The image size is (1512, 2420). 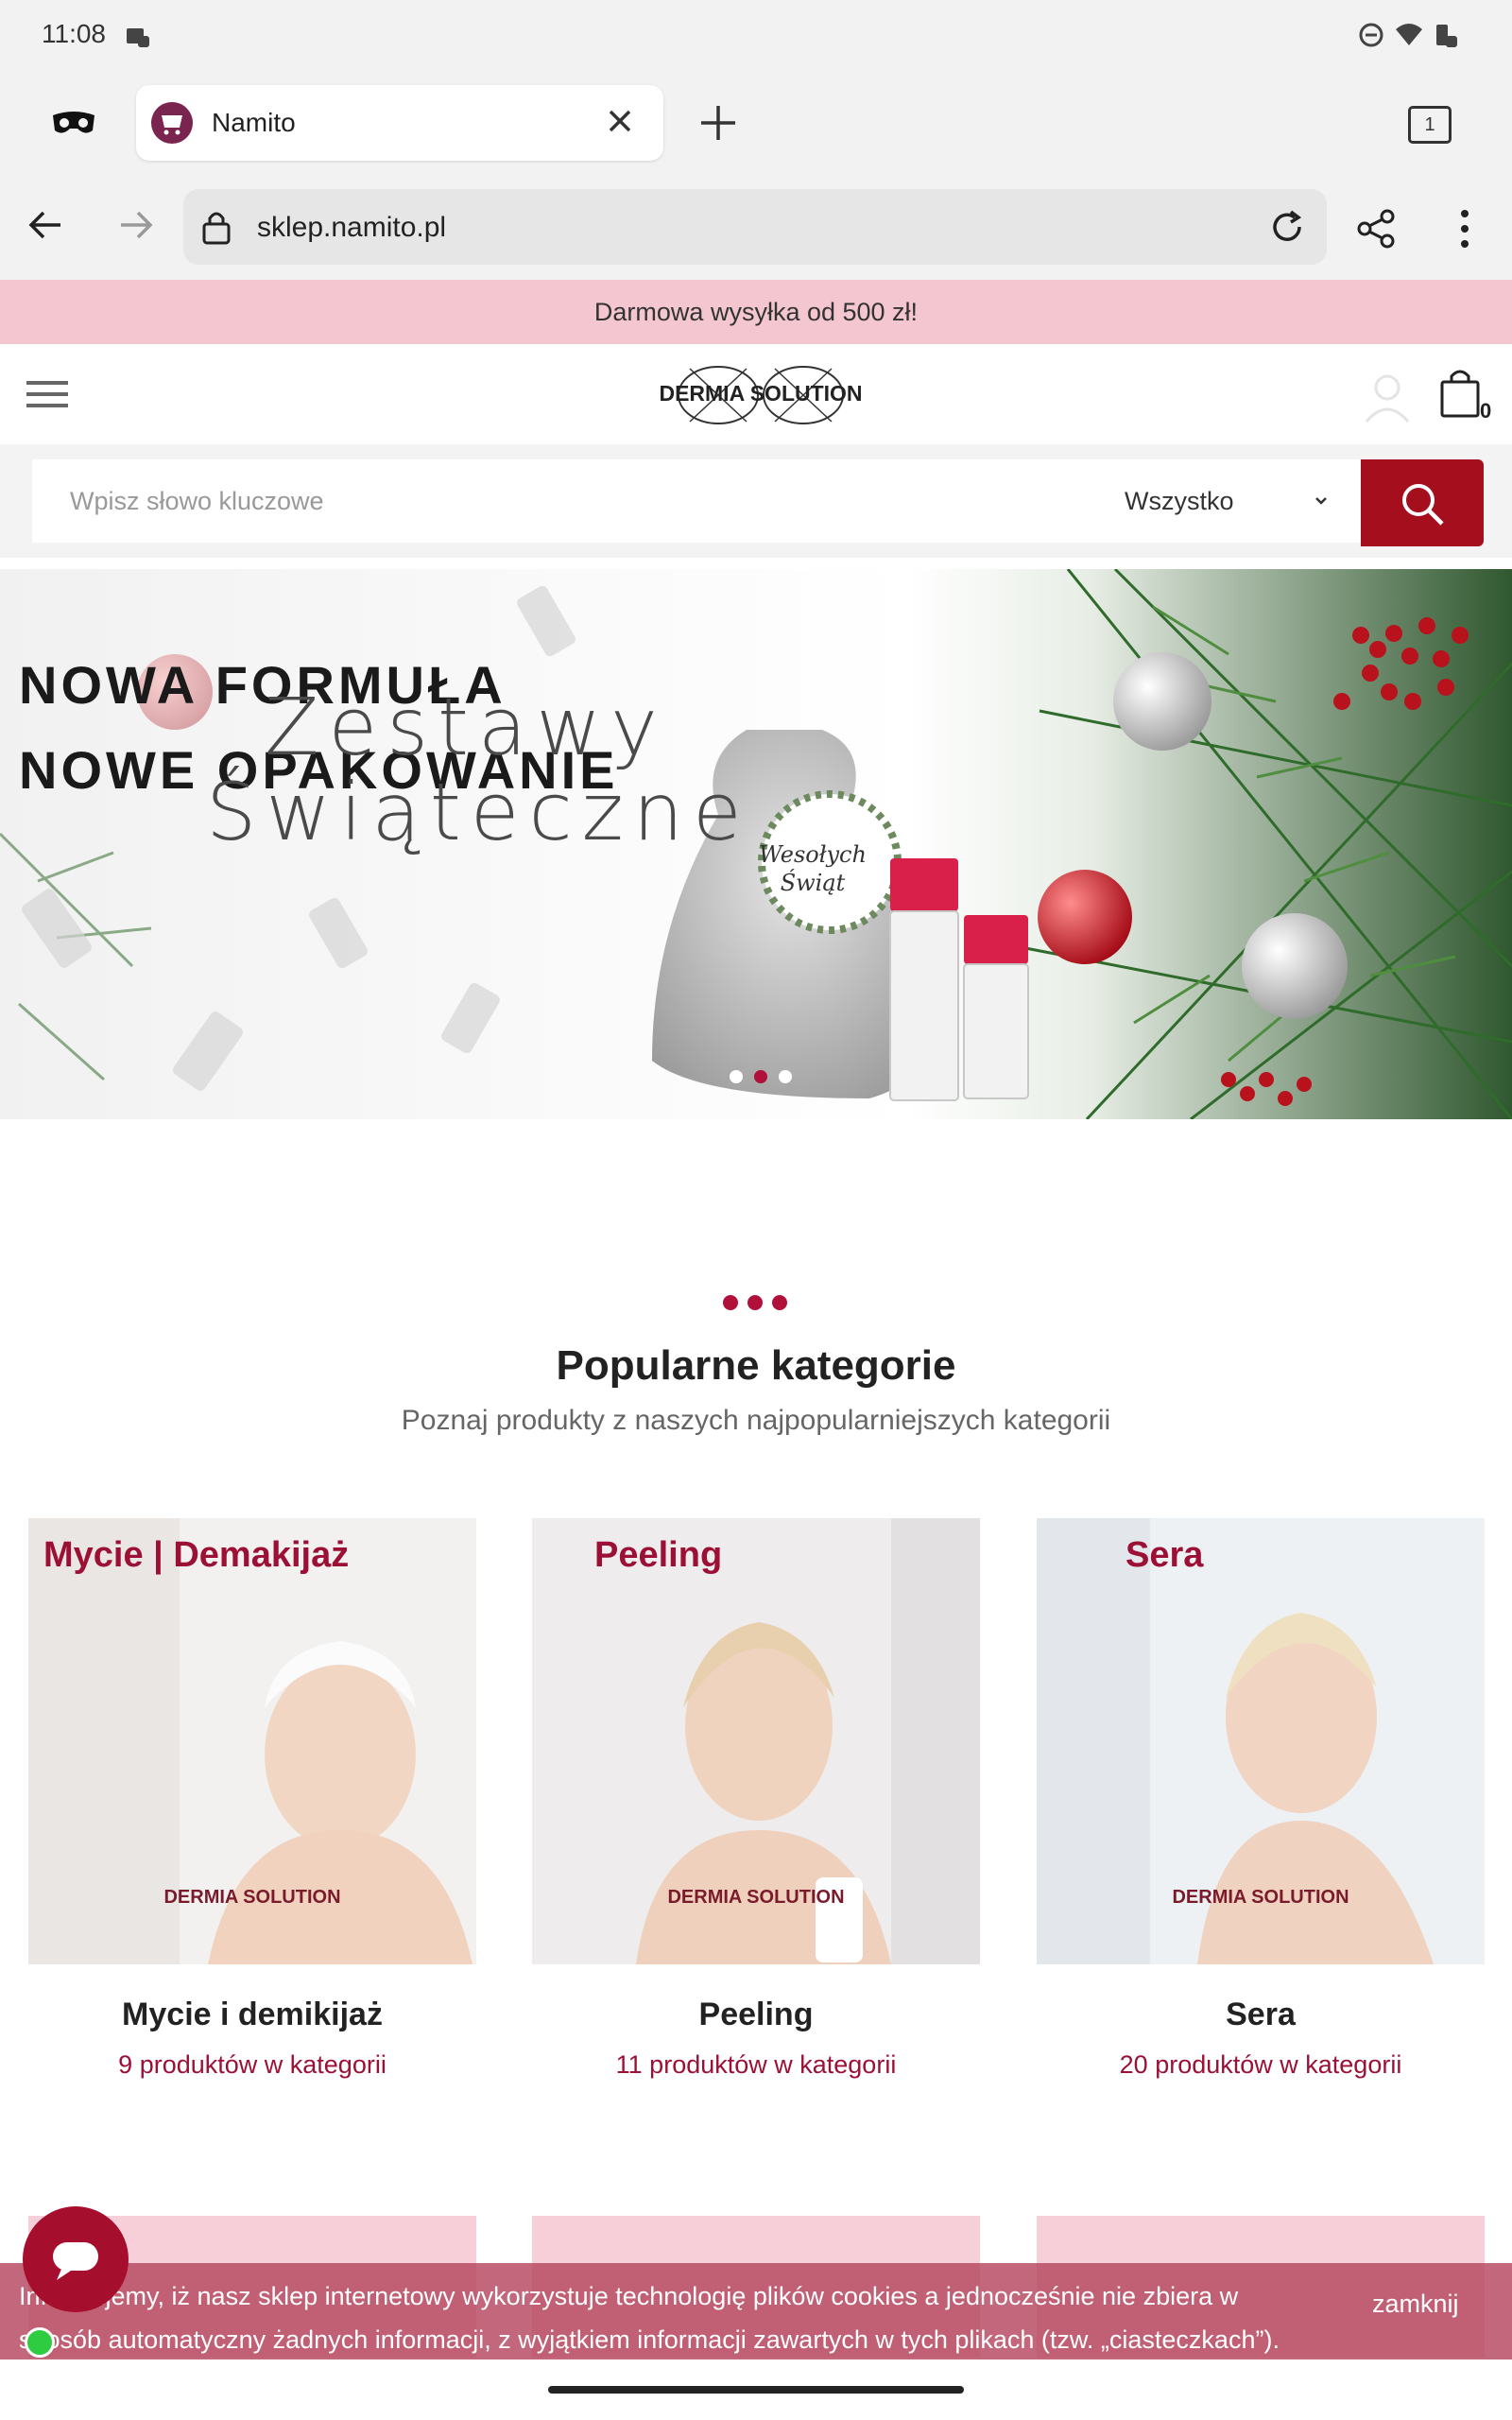 I want to click on reload-icon, so click(x=1287, y=227).